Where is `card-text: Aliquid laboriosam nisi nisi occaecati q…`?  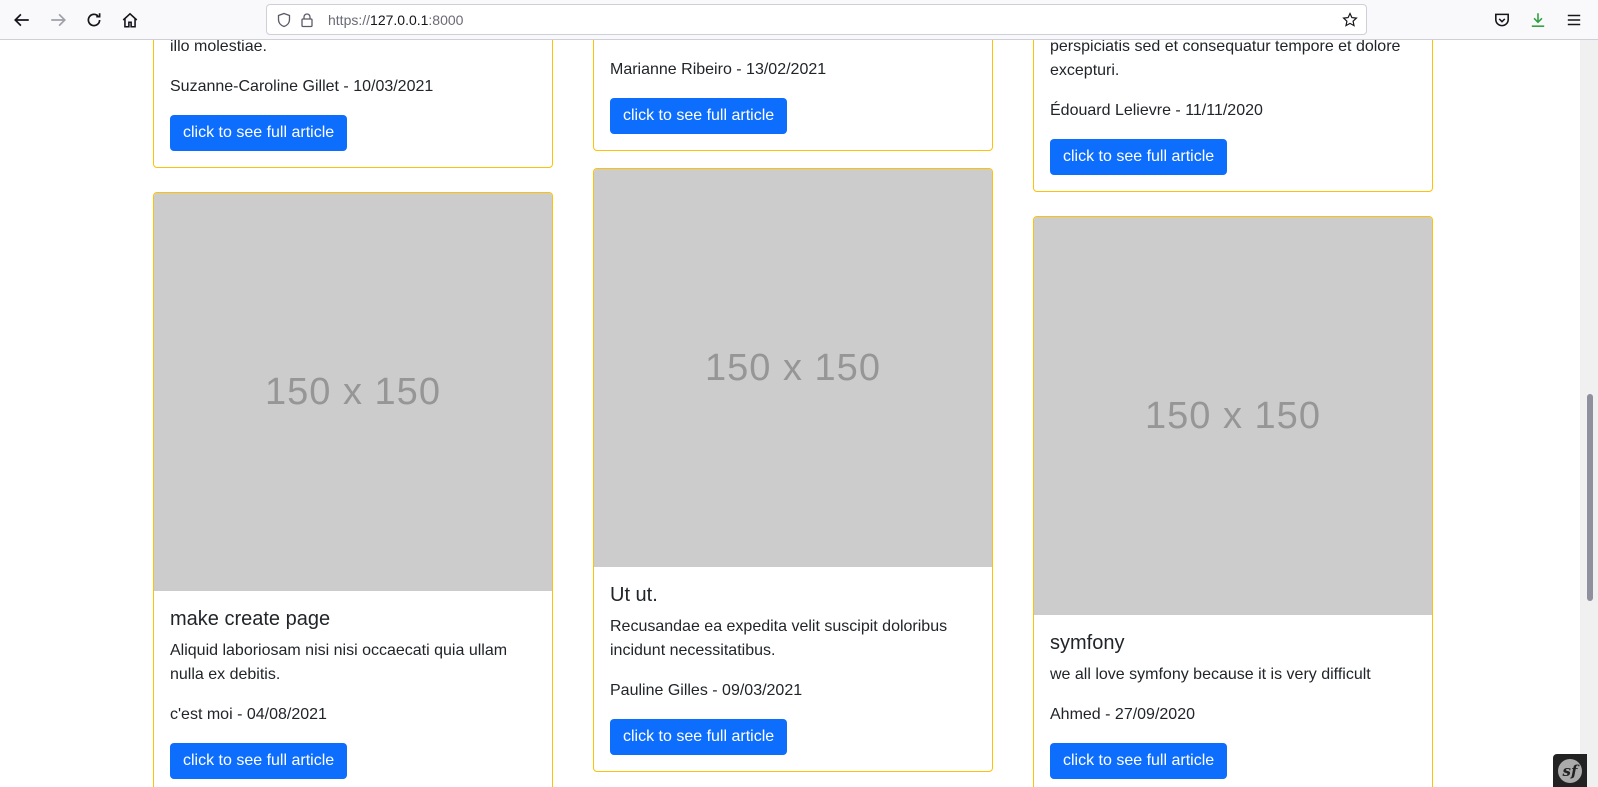 card-text: Aliquid laboriosam nisi nisi occaecati q… is located at coordinates (339, 662).